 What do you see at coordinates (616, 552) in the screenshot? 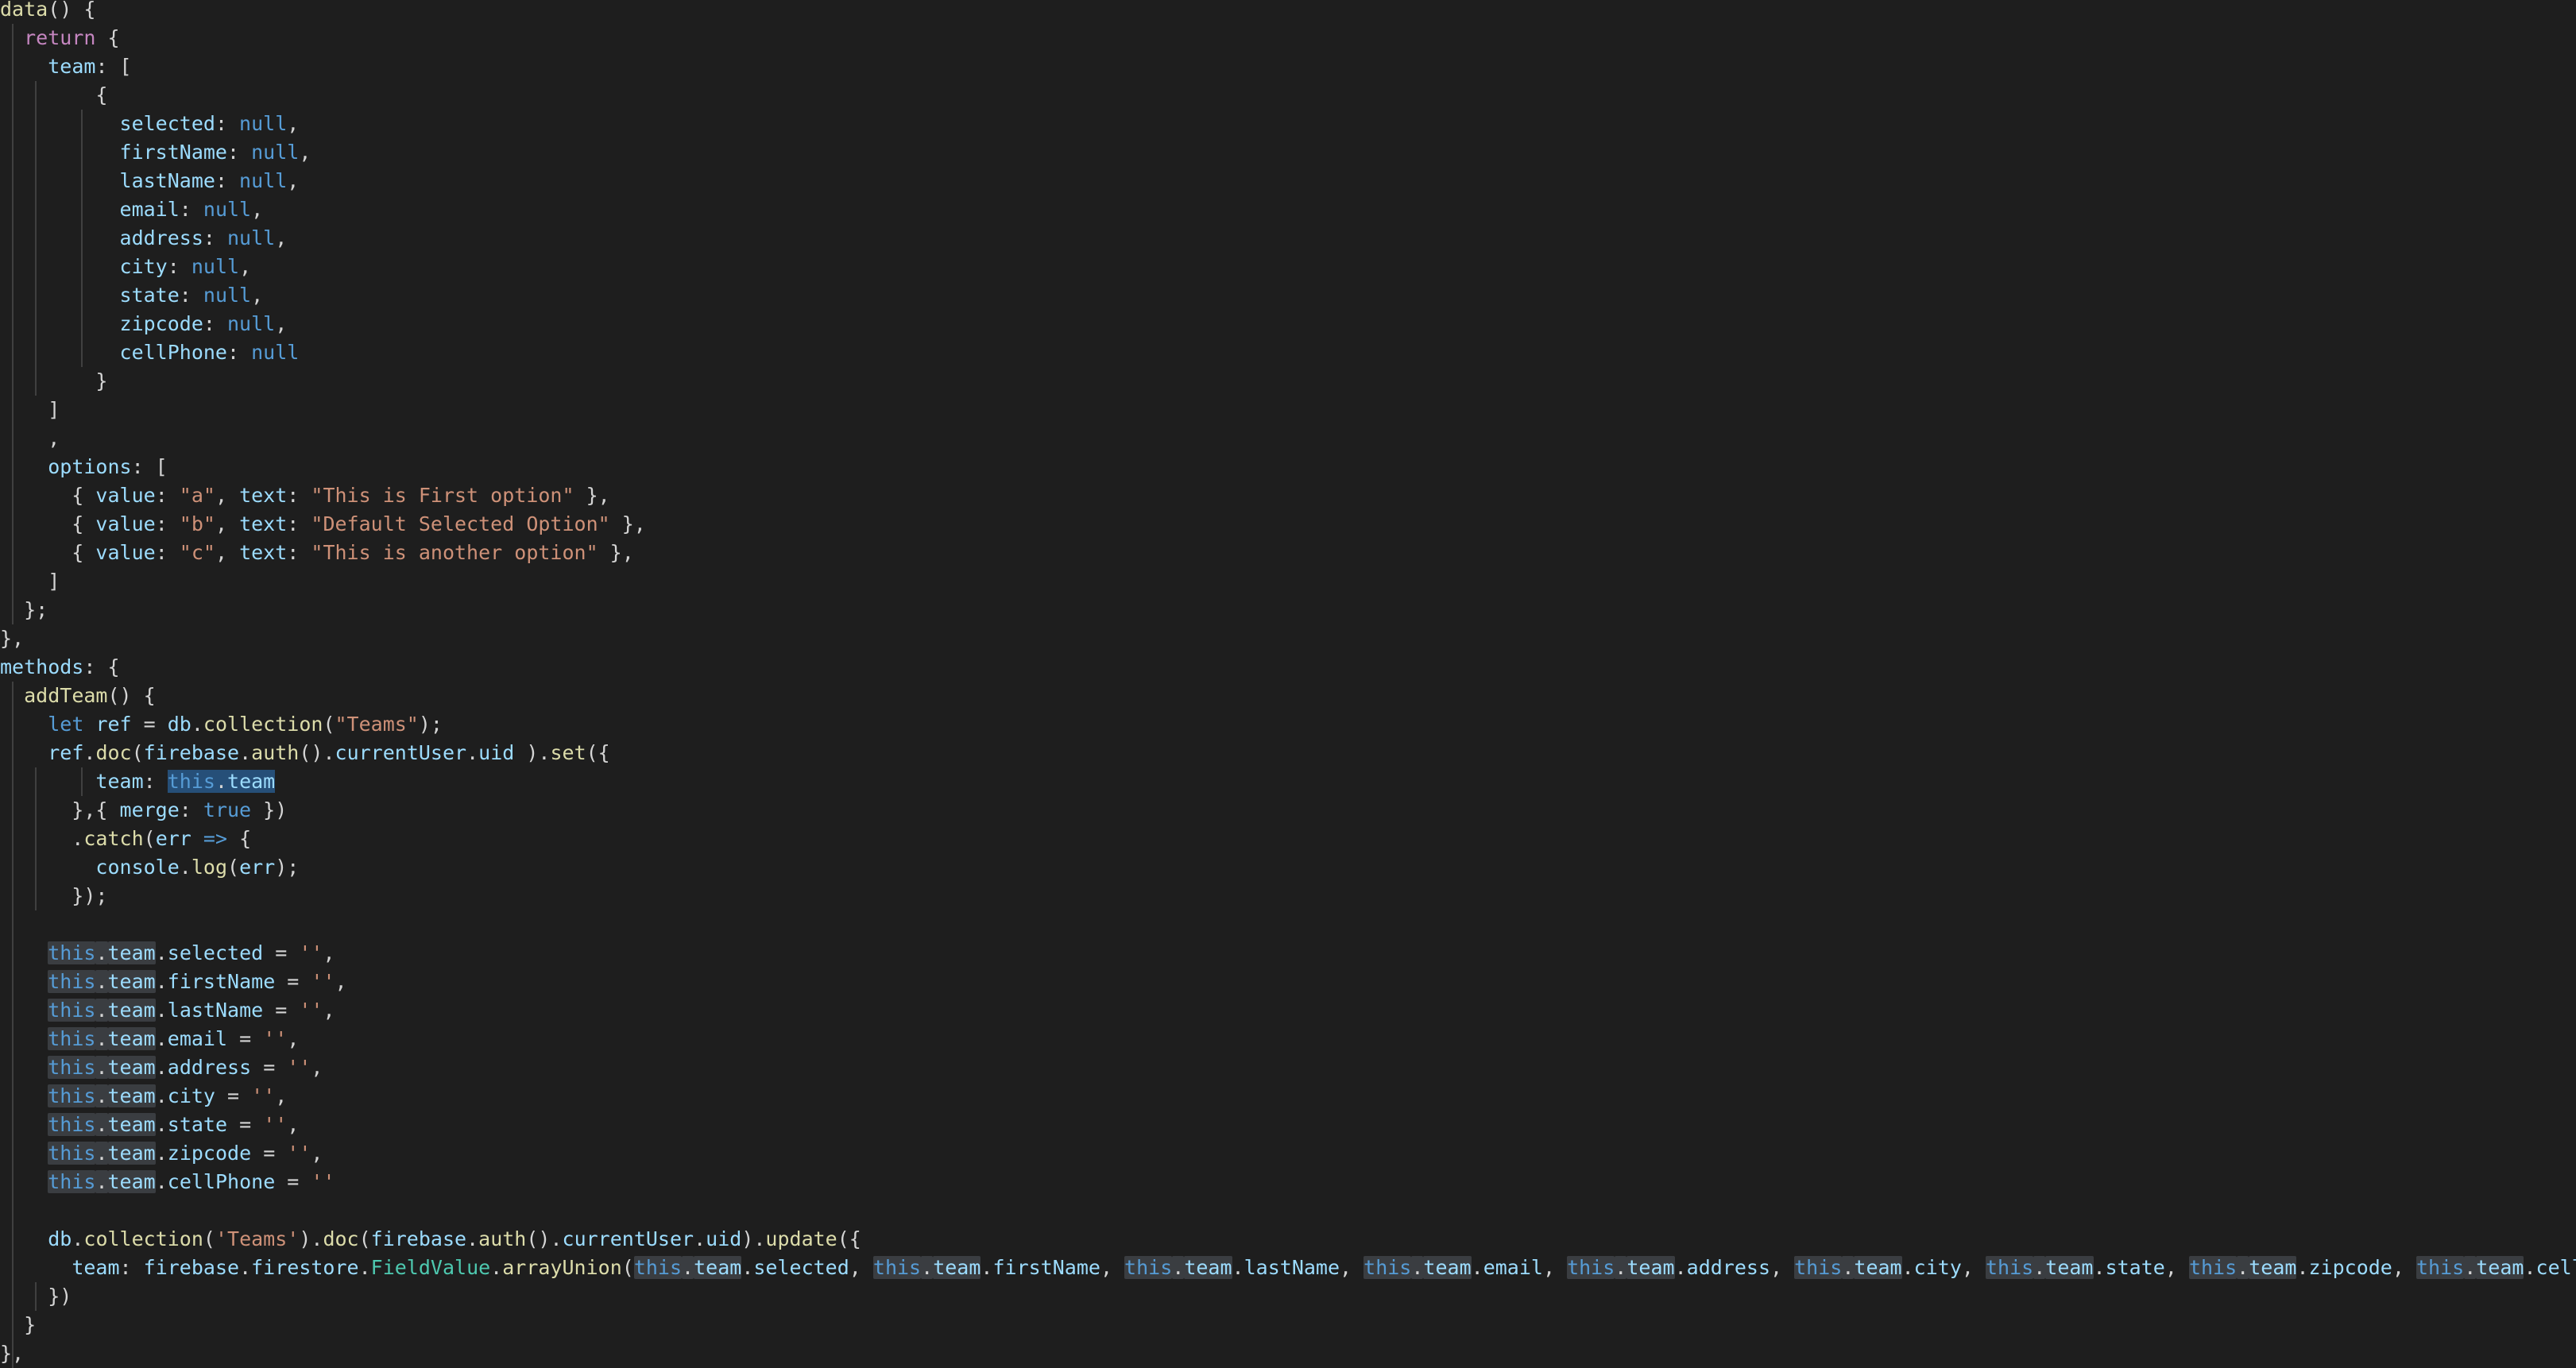
I see `code-token: },` at bounding box center [616, 552].